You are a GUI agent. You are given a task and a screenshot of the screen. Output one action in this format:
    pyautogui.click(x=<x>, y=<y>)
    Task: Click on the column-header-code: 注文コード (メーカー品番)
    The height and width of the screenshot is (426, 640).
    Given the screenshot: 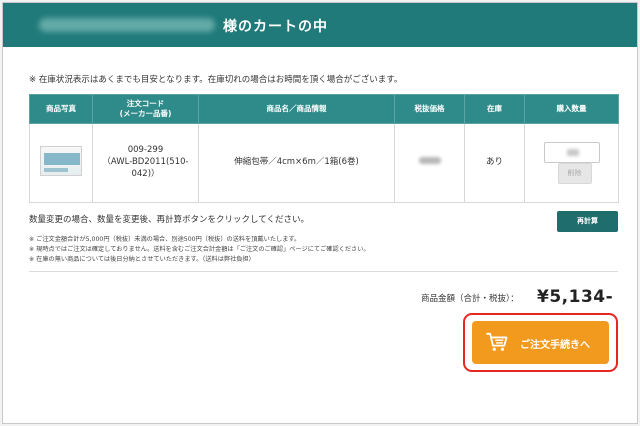 What is the action you would take?
    pyautogui.click(x=145, y=109)
    